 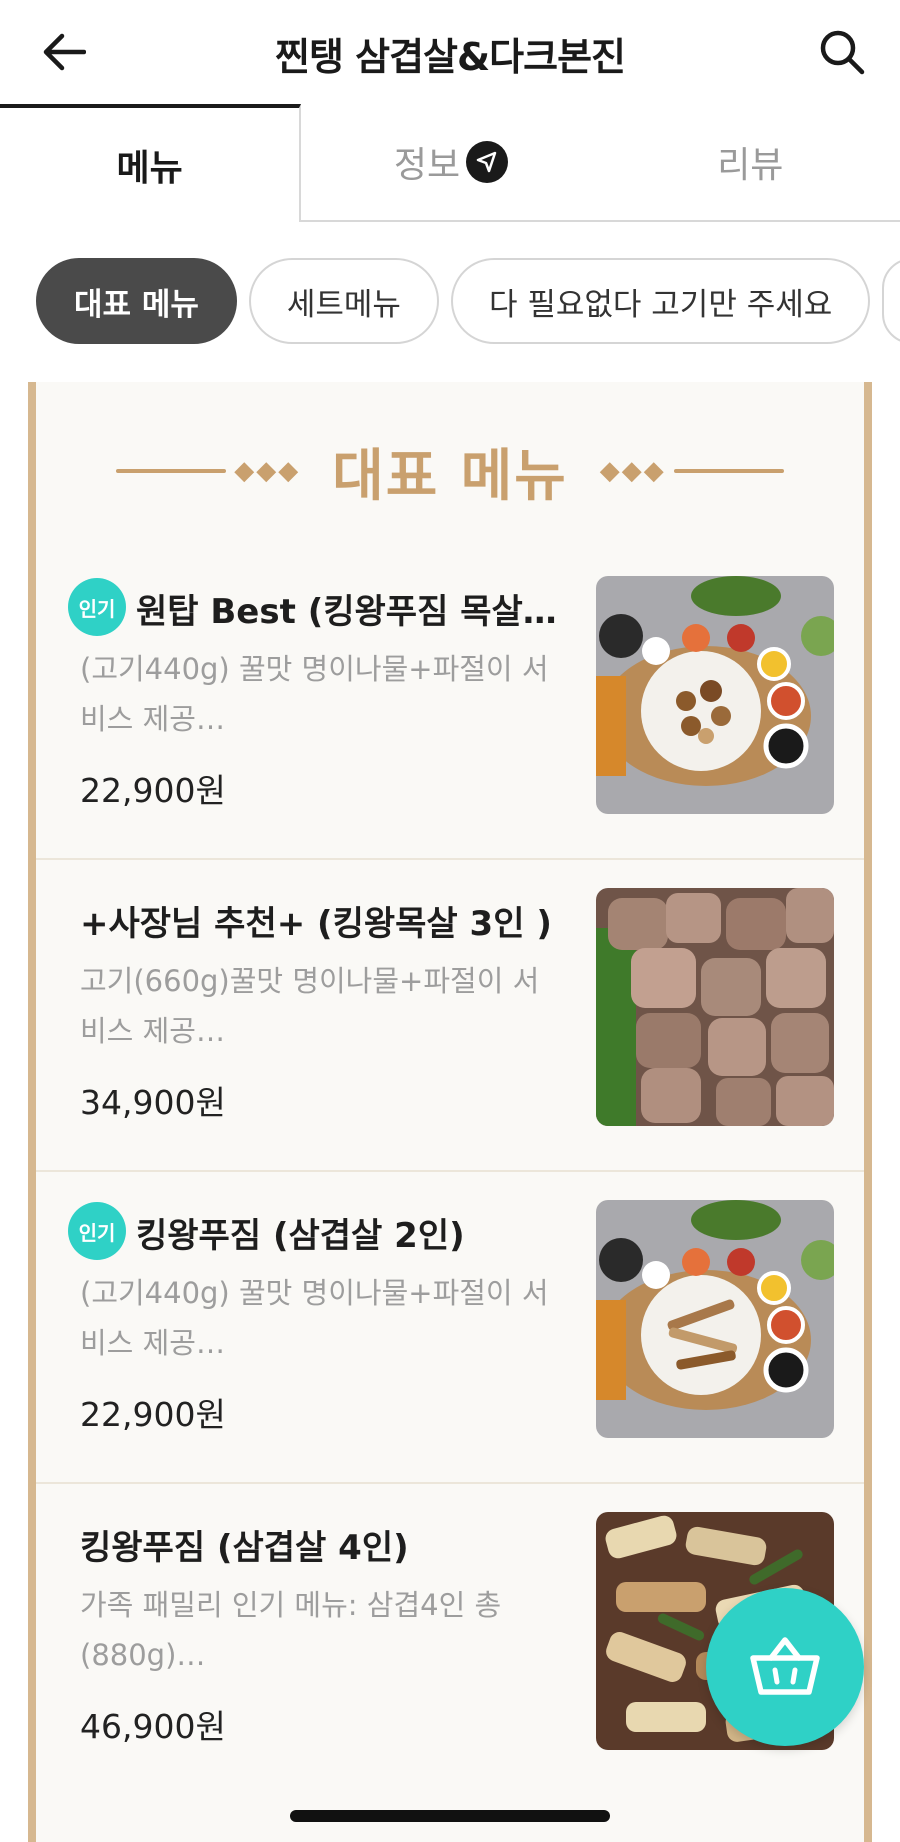 I want to click on cart-icon, so click(x=785, y=1666).